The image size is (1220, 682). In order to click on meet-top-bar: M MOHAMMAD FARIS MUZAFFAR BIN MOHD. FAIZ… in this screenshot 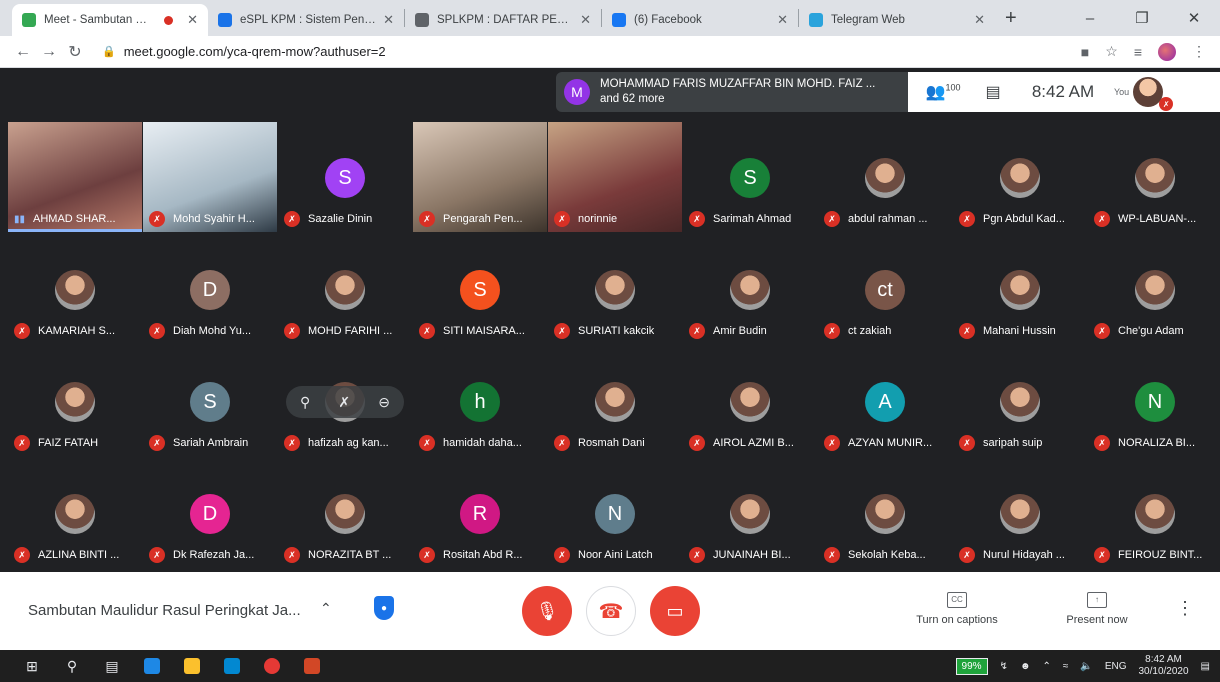, I will do `click(610, 93)`.